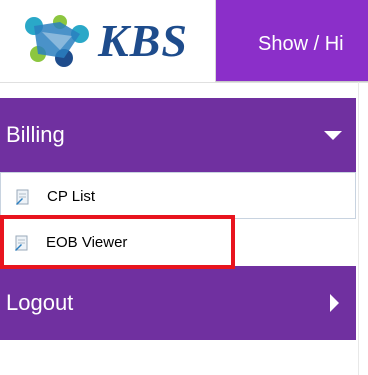  What do you see at coordinates (178, 242) in the screenshot?
I see `sidebar-item-eob-viewer: EOB Viewer` at bounding box center [178, 242].